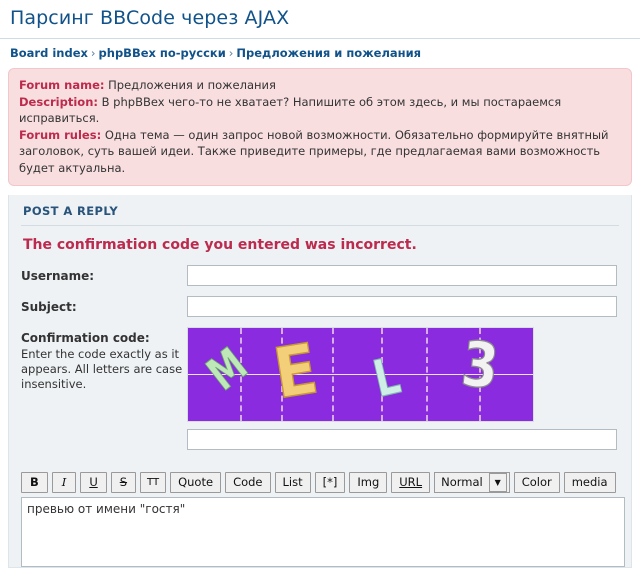  I want to click on form-row-username: Username:, so click(320, 280).